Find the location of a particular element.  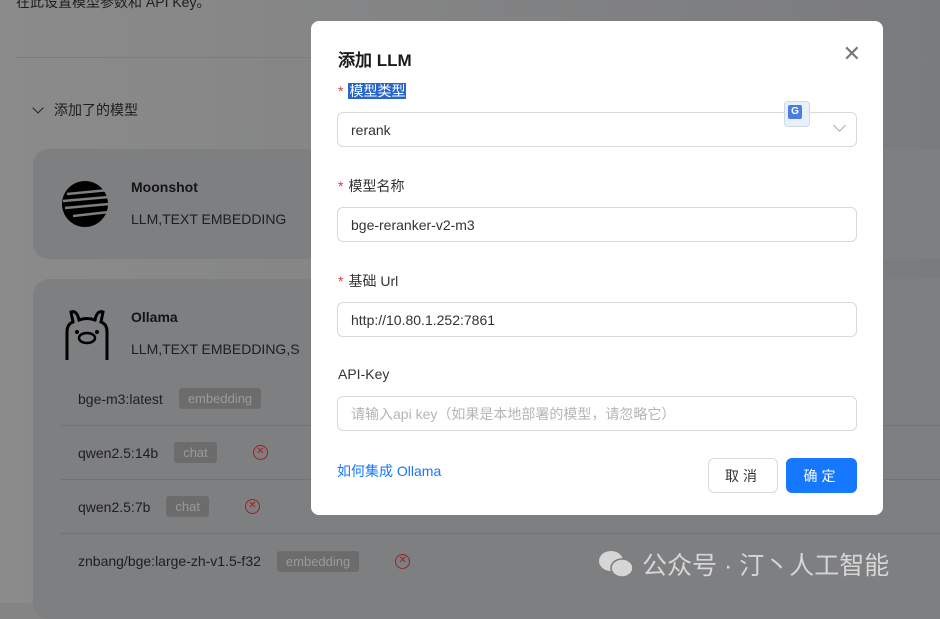

api-key-input: 请输入api key（如果是本地部署的模型，请忽略它） is located at coordinates (597, 413).